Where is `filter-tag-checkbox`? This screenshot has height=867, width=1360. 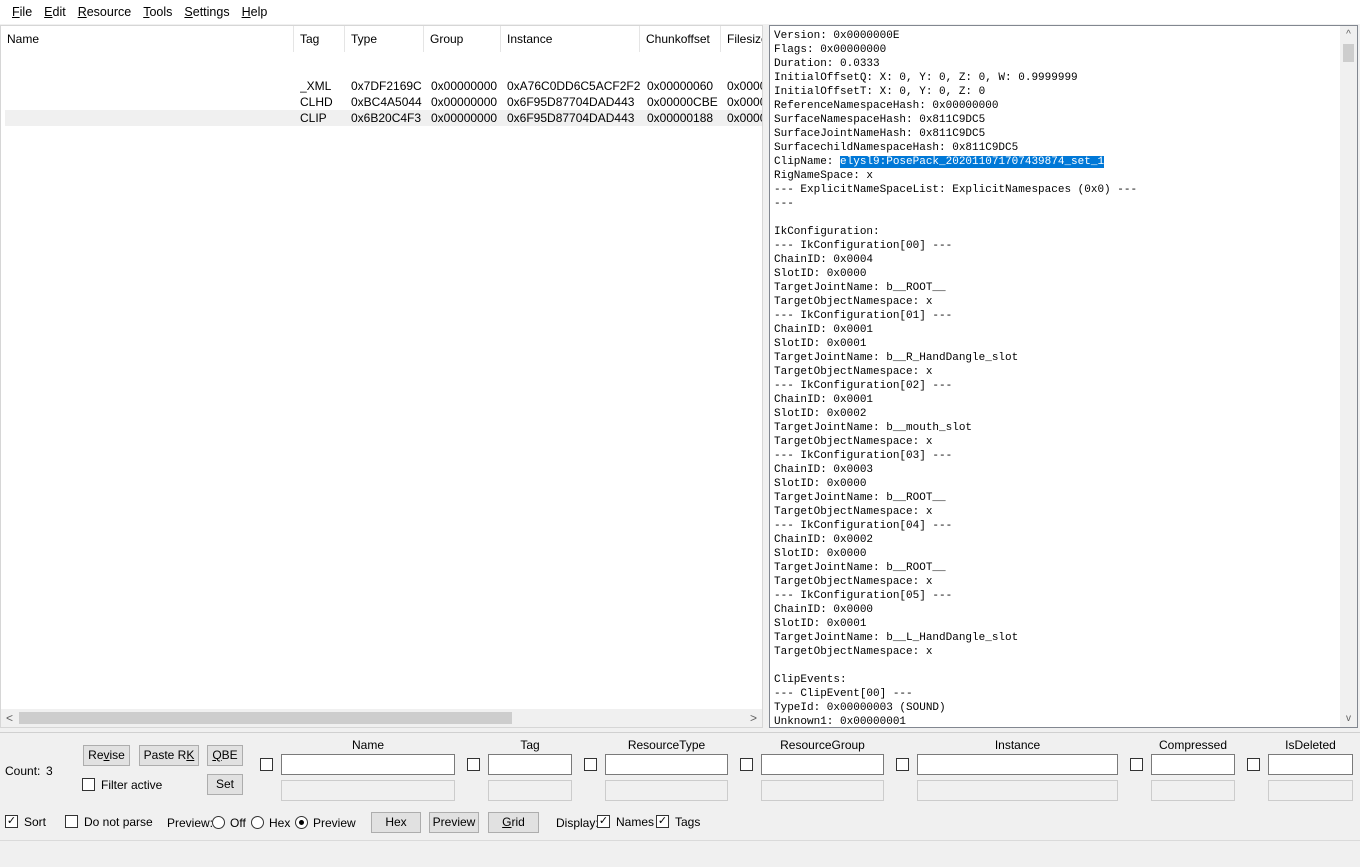 filter-tag-checkbox is located at coordinates (473, 764).